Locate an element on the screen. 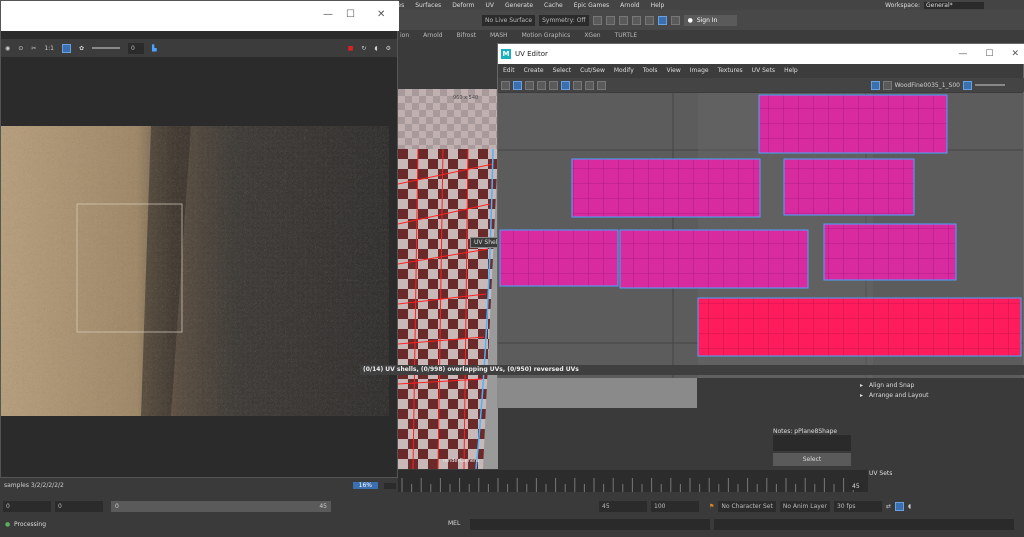  uv-menu-item: View is located at coordinates (674, 70).